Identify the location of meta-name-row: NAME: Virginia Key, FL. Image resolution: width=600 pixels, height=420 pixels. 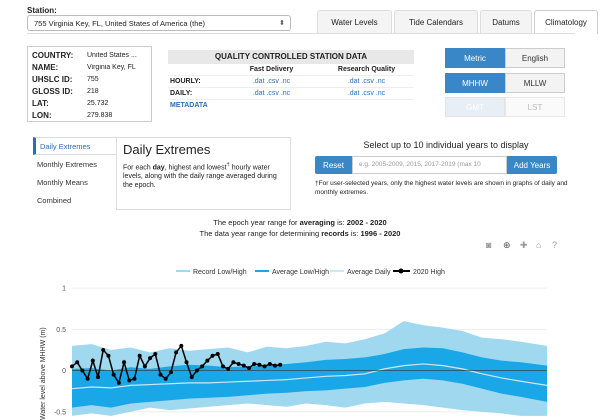
(89, 67).